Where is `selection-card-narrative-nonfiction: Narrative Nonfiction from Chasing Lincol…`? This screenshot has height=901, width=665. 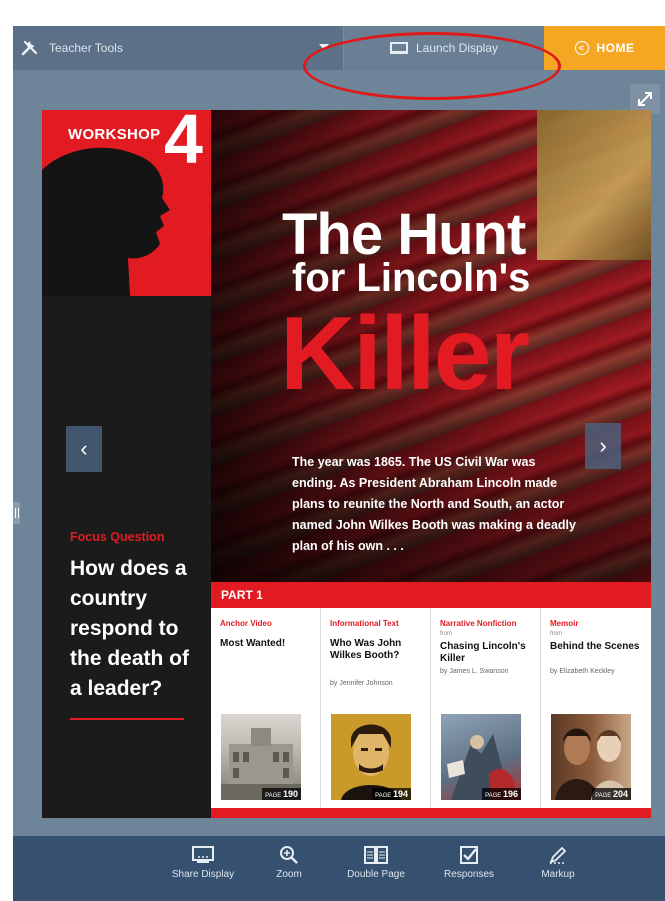 selection-card-narrative-nonfiction: Narrative Nonfiction from Chasing Lincol… is located at coordinates (486, 708).